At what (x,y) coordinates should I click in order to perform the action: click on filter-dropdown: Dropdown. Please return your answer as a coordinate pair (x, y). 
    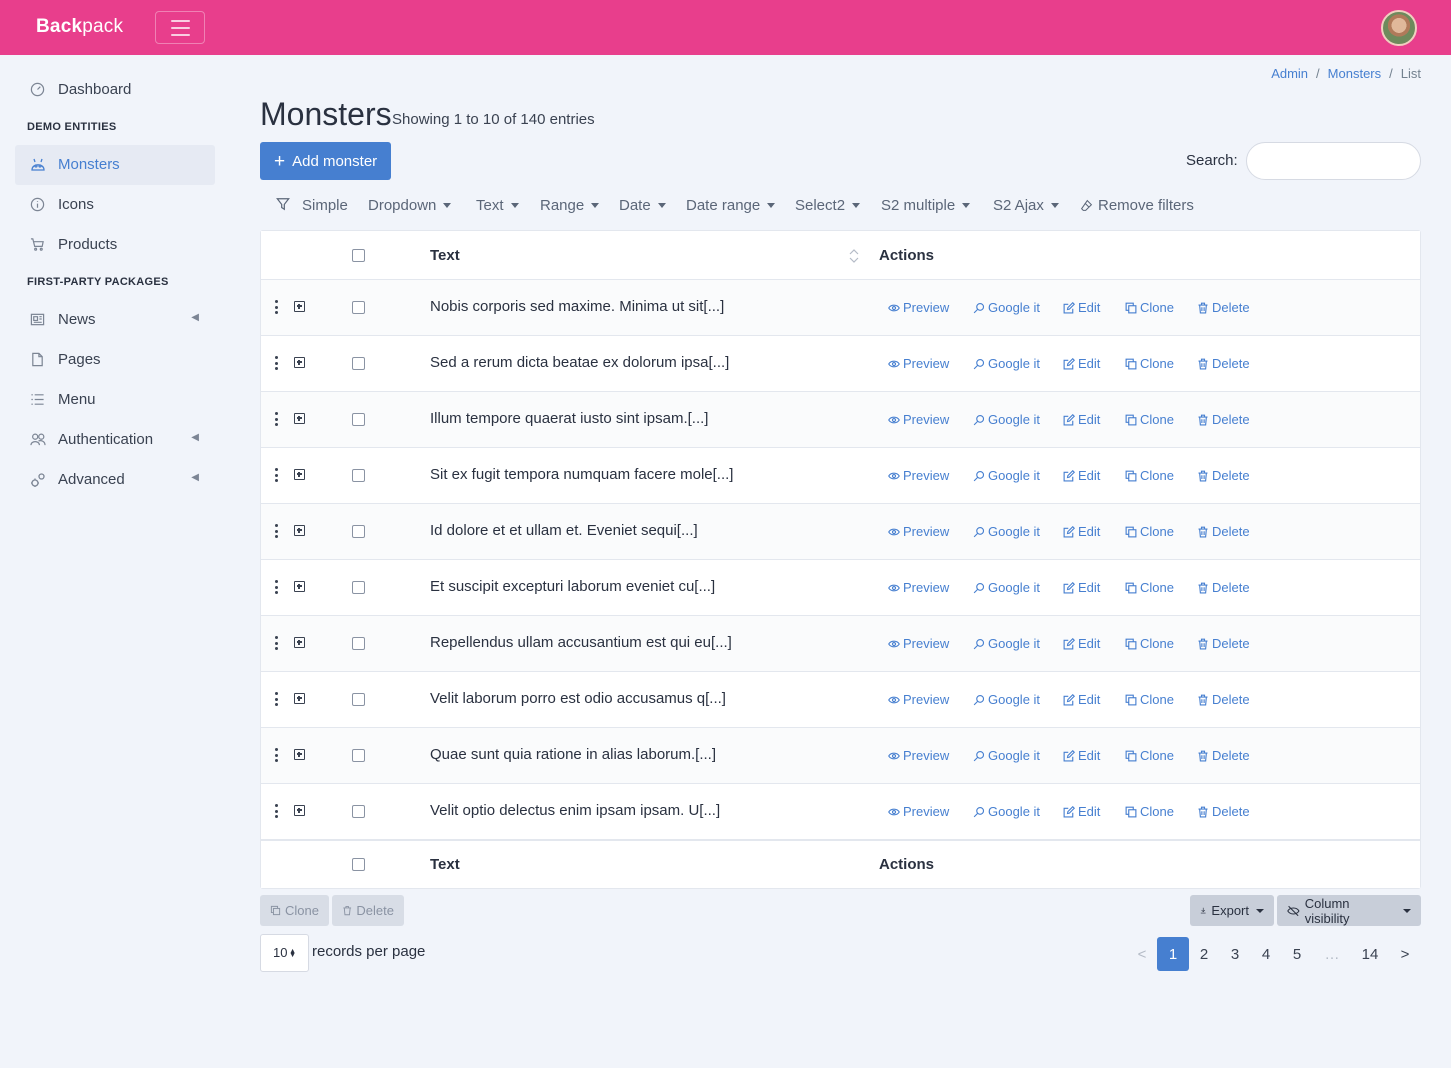
    Looking at the image, I should click on (410, 205).